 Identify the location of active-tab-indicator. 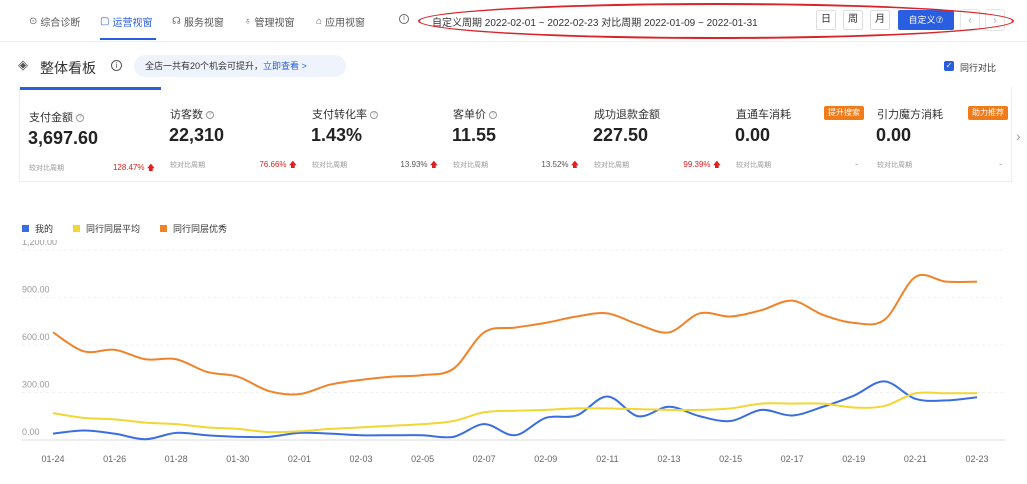
(128, 39).